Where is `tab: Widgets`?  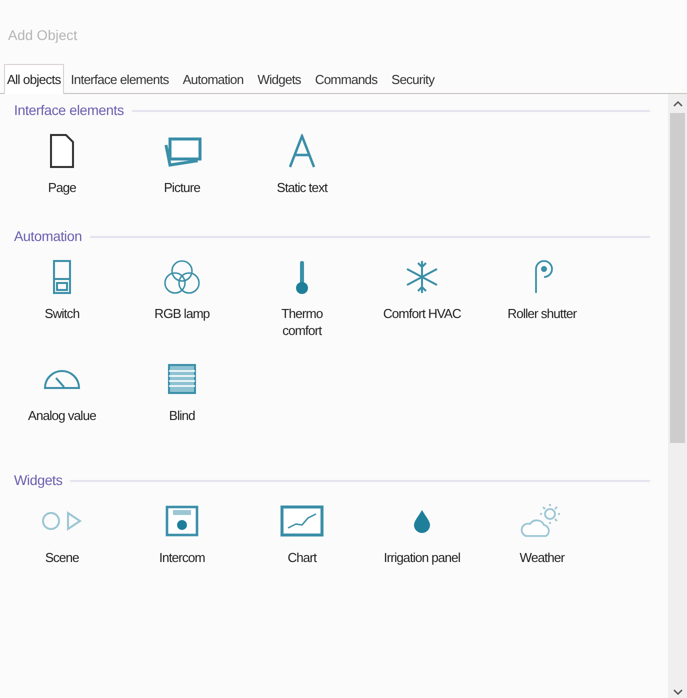
tab: Widgets is located at coordinates (279, 80).